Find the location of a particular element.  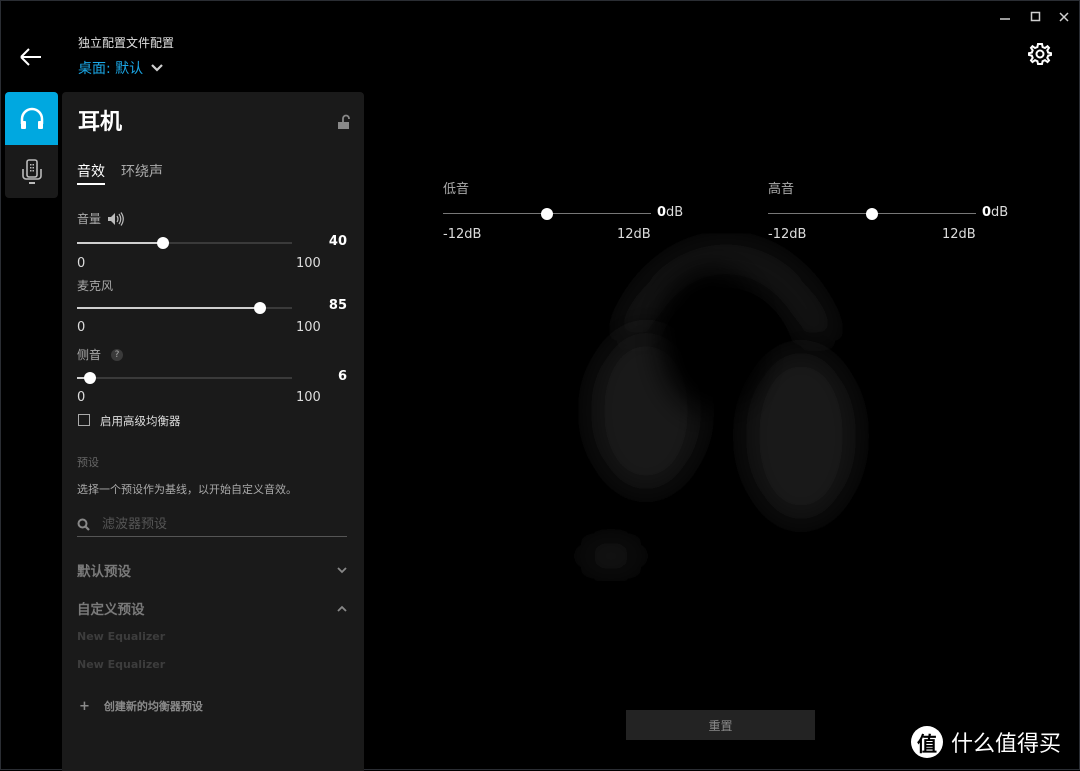

arrow-left-icon is located at coordinates (30, 57).